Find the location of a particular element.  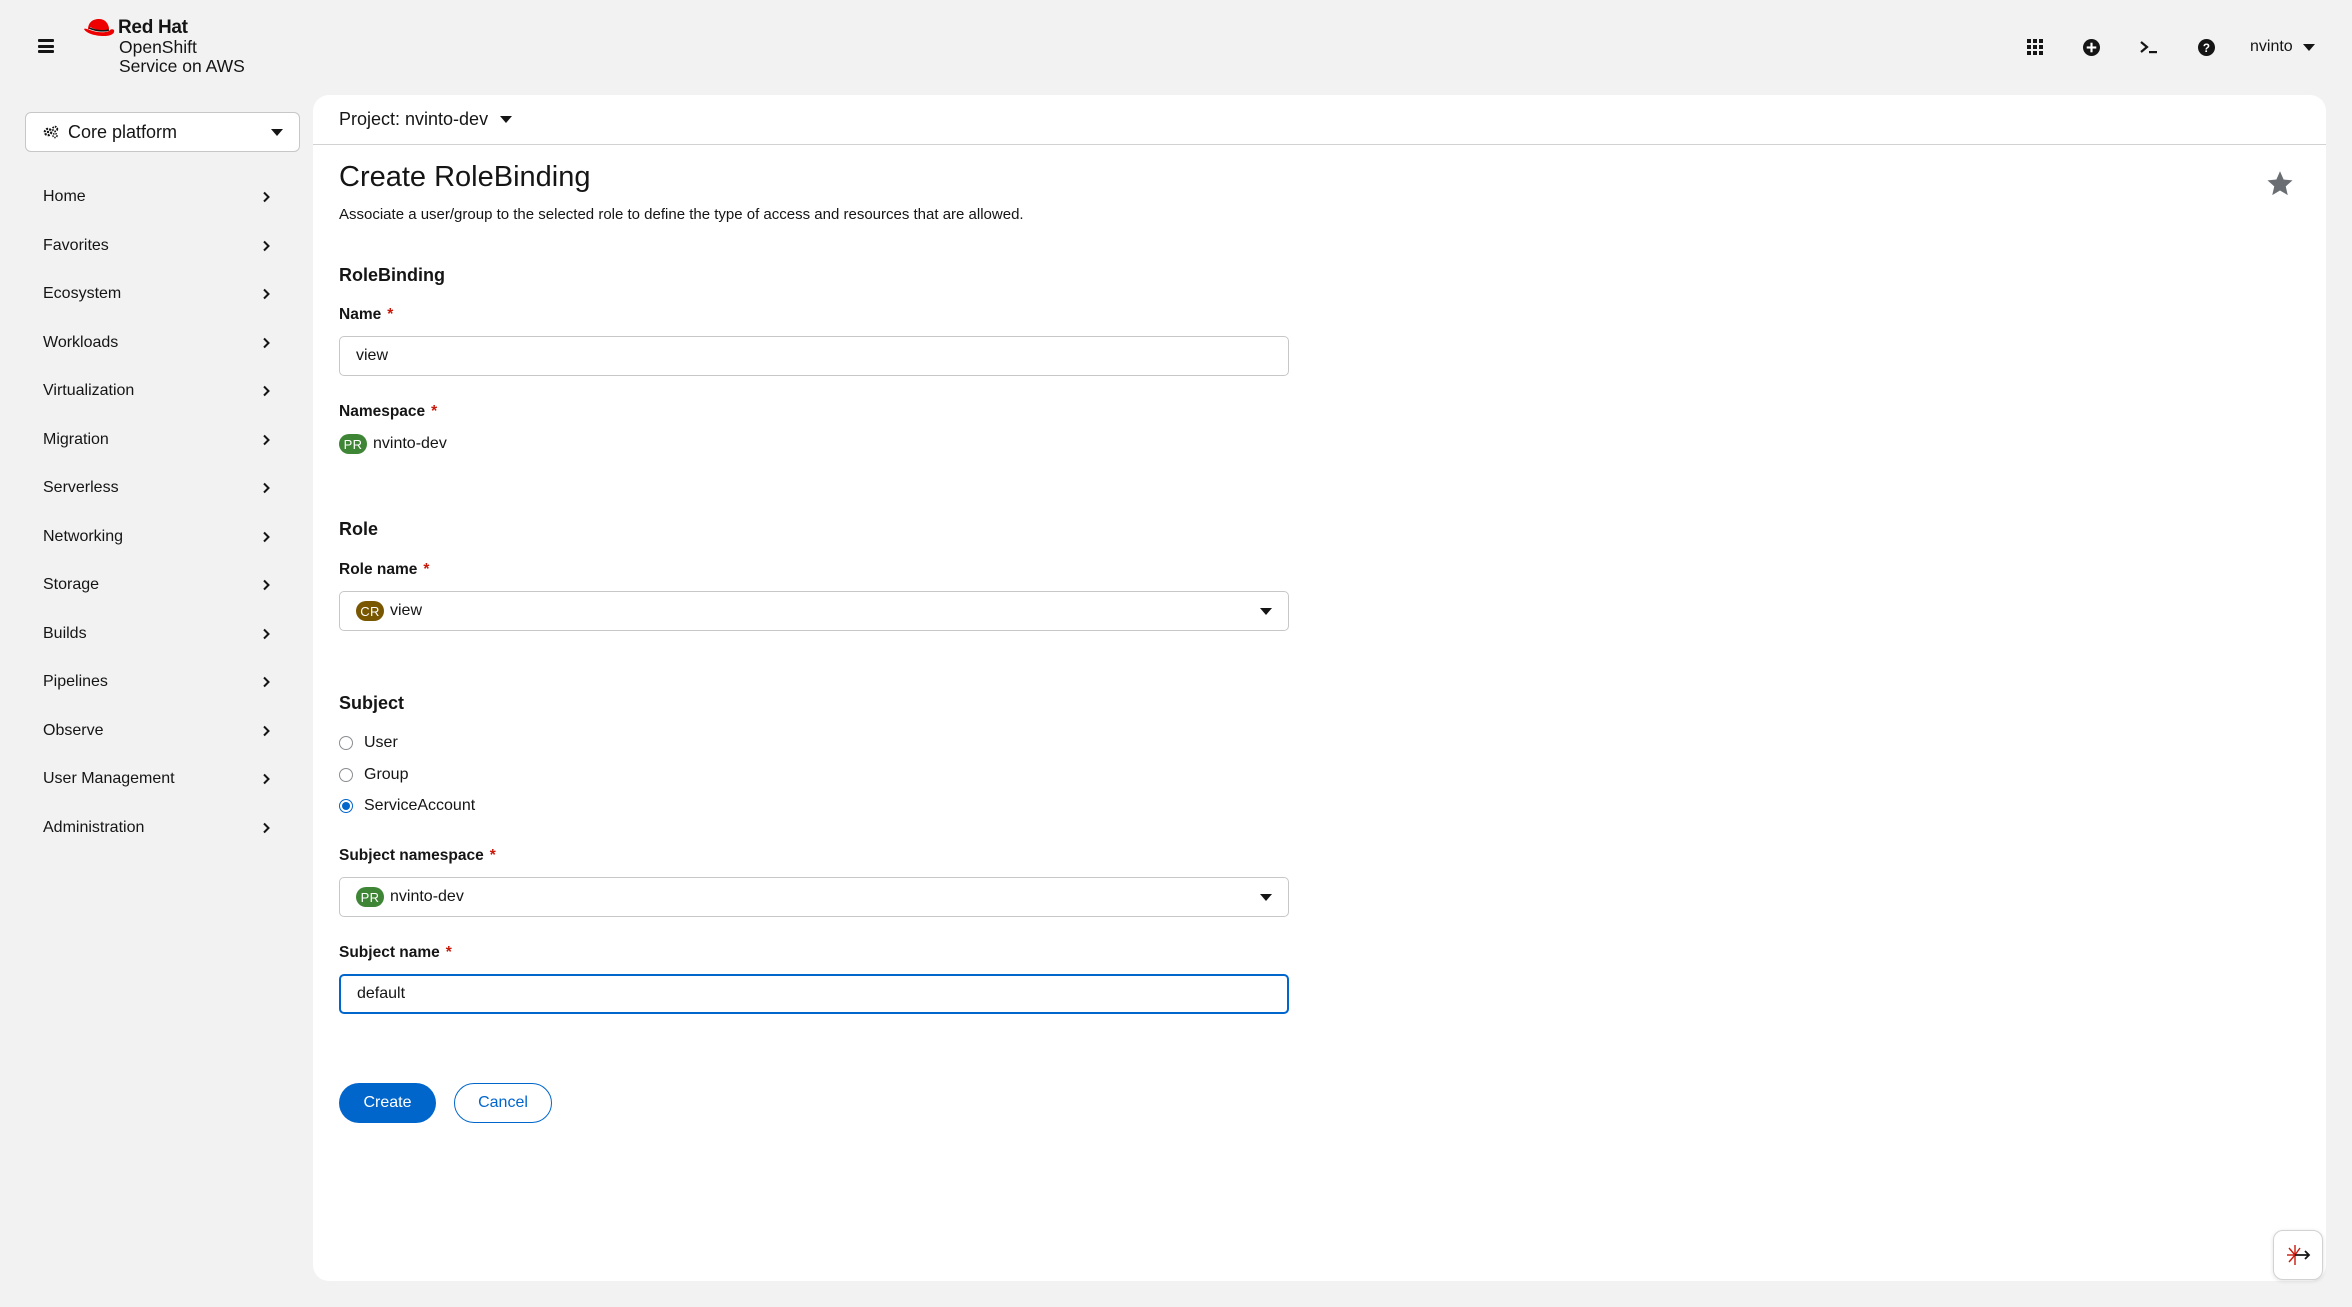

help-icon: ? is located at coordinates (2206, 47).